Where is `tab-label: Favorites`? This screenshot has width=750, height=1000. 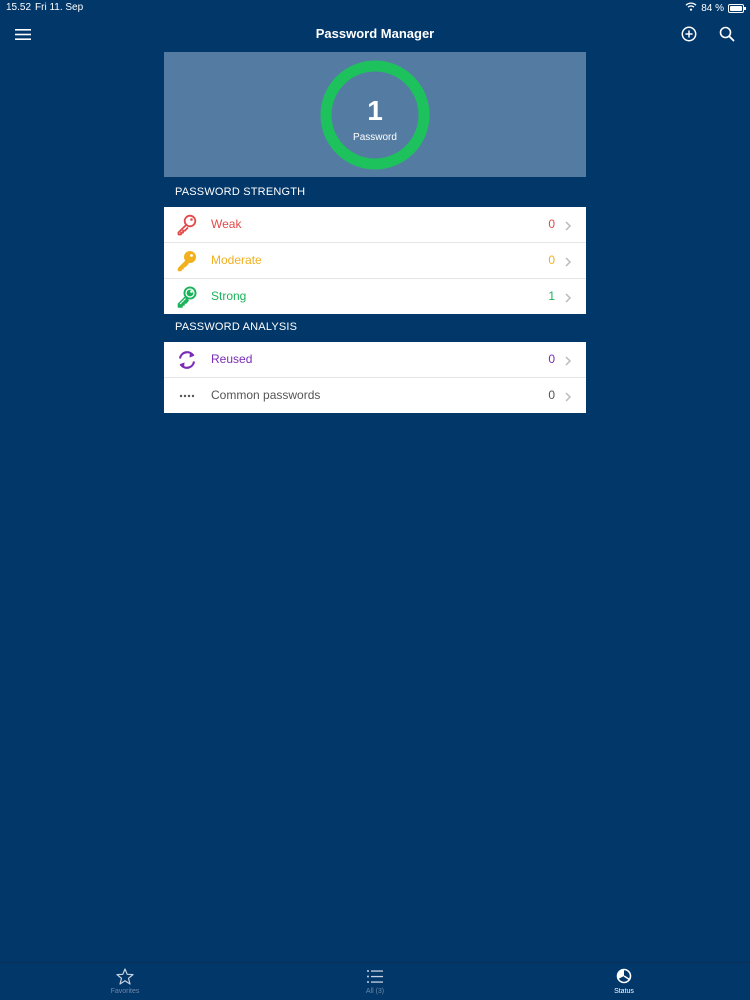
tab-label: Favorites is located at coordinates (125, 991).